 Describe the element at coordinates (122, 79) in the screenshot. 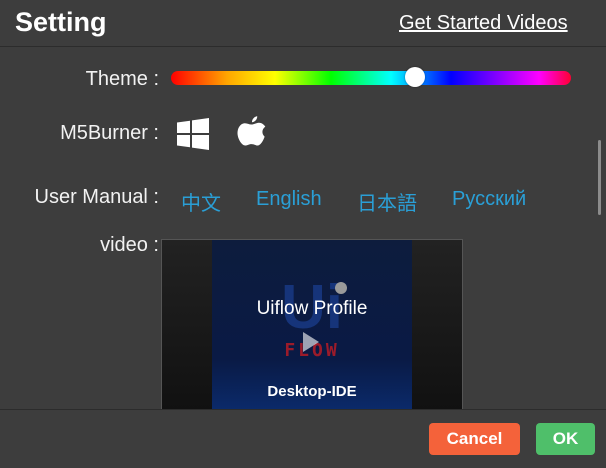

I see `theme-label: Theme :` at that location.